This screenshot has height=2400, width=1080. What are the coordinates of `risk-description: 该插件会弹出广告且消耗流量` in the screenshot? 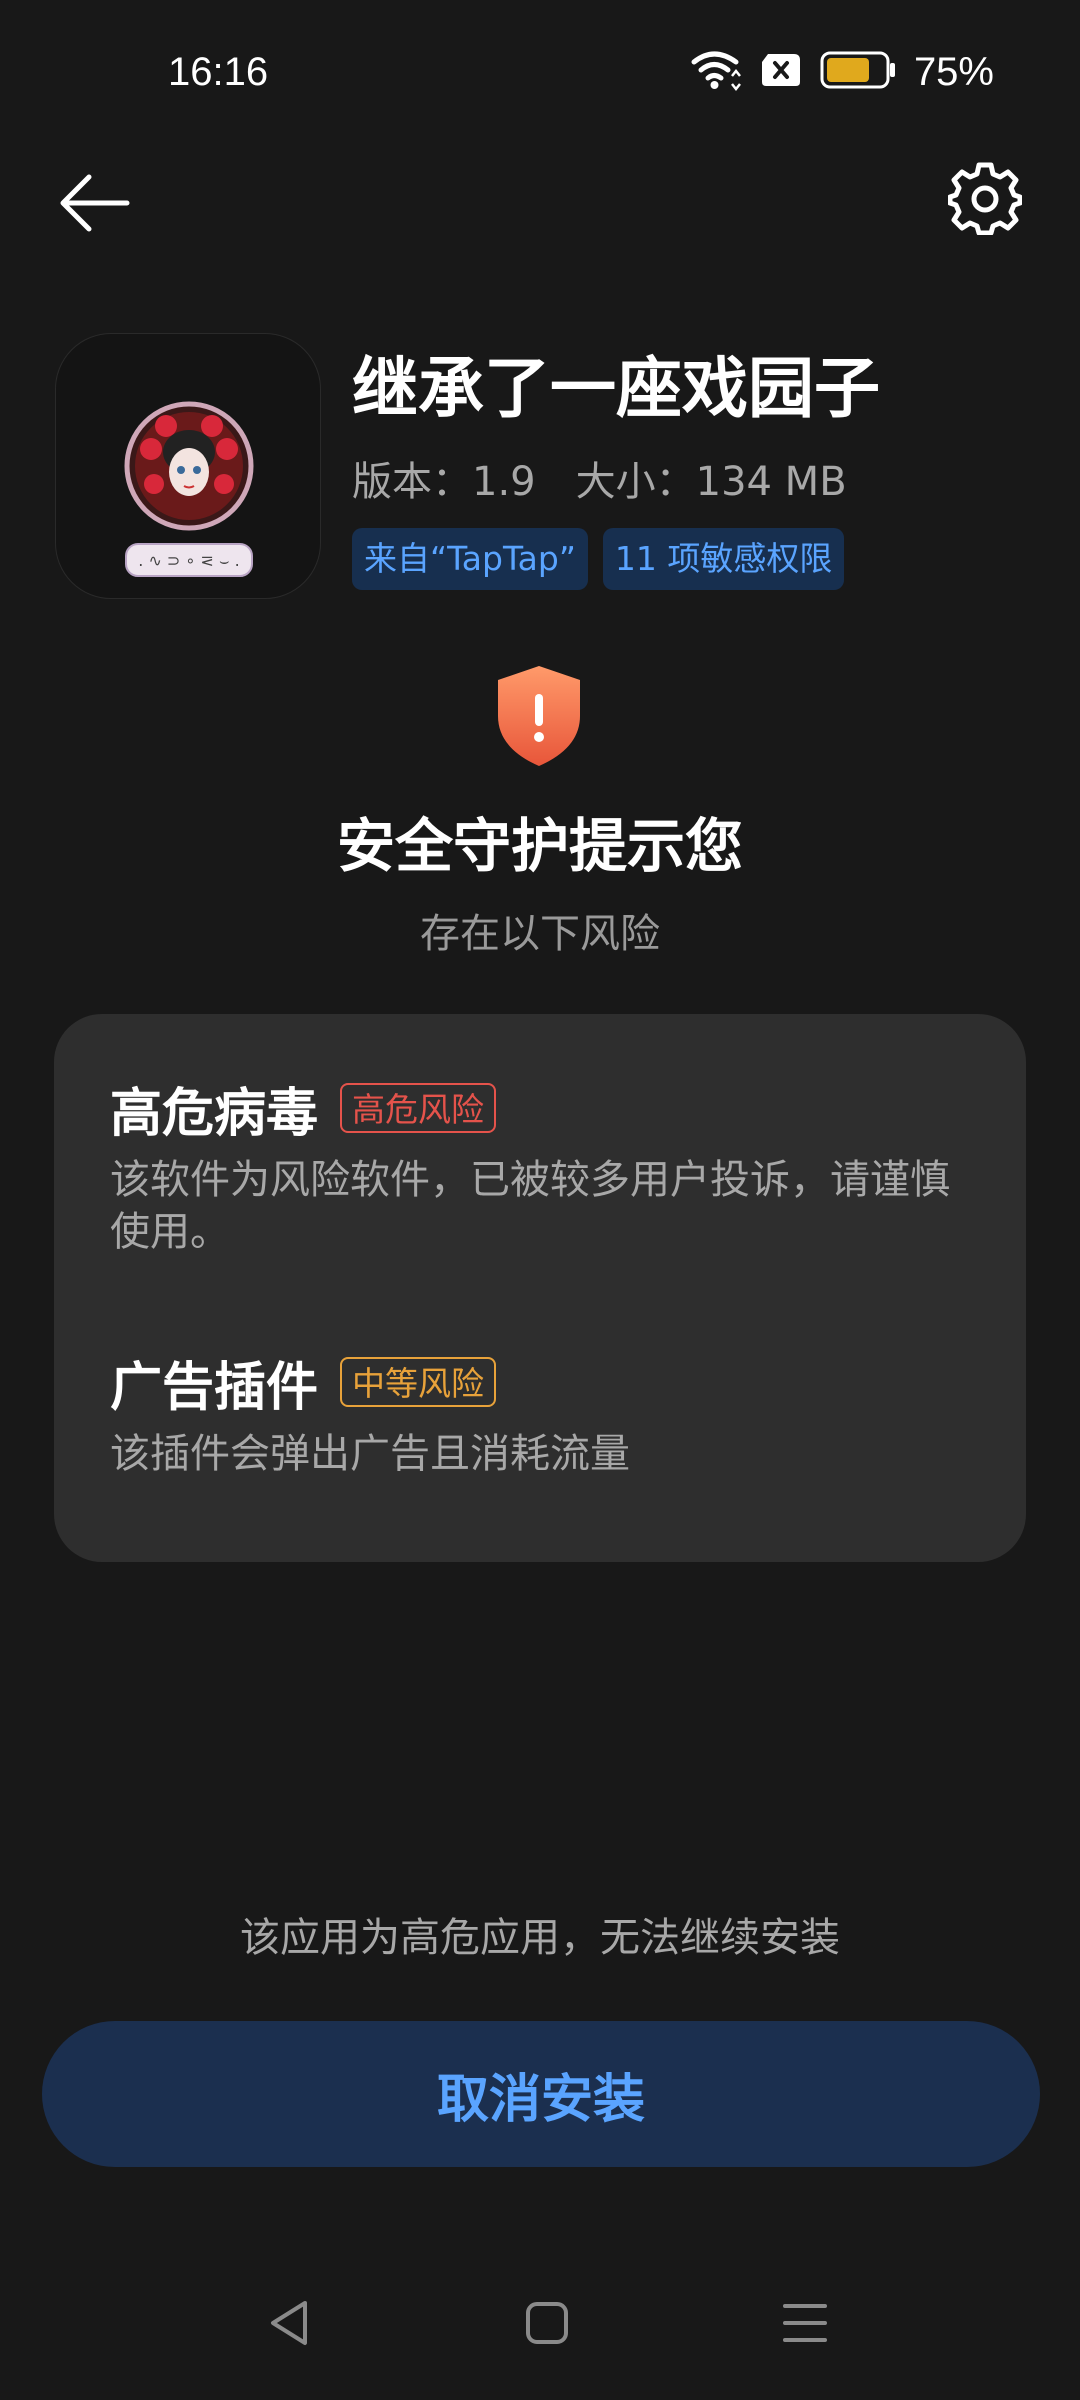 It's located at (370, 1454).